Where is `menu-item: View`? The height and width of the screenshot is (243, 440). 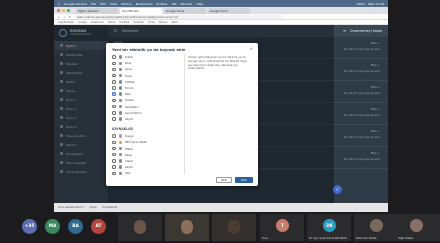
menu-item: View is located at coordinates (113, 4).